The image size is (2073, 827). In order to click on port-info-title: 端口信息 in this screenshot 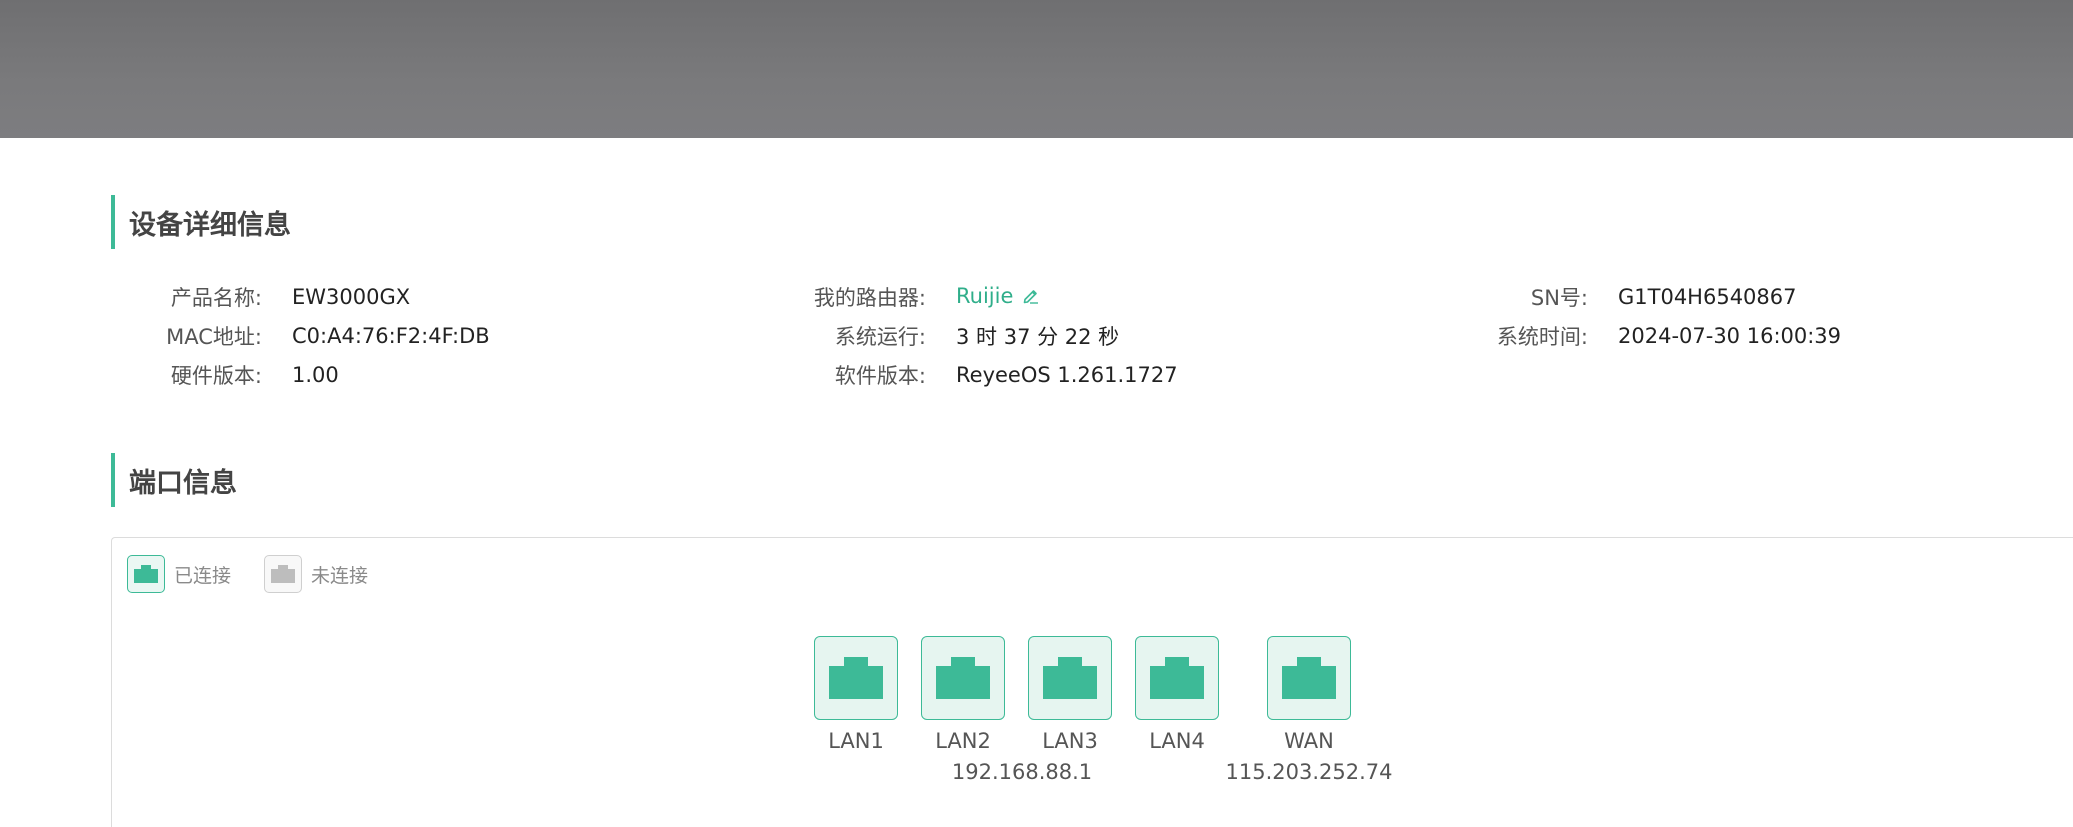, I will do `click(174, 480)`.